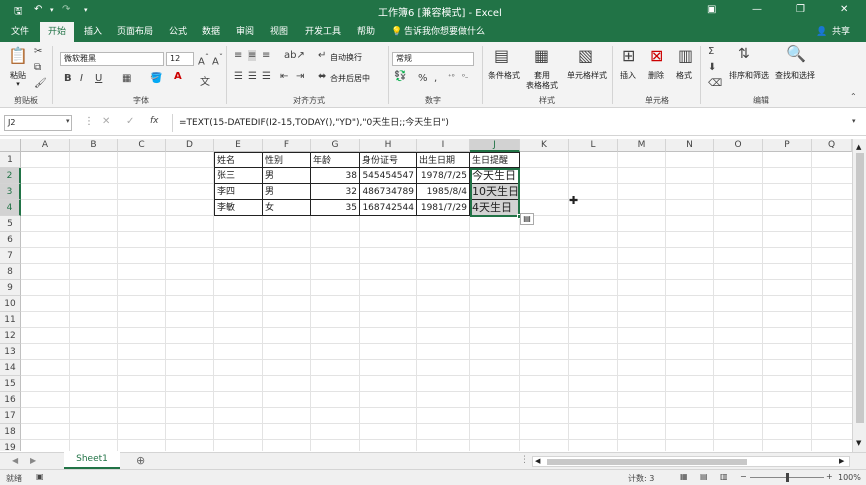  I want to click on row-header-7: 7, so click(10, 256).